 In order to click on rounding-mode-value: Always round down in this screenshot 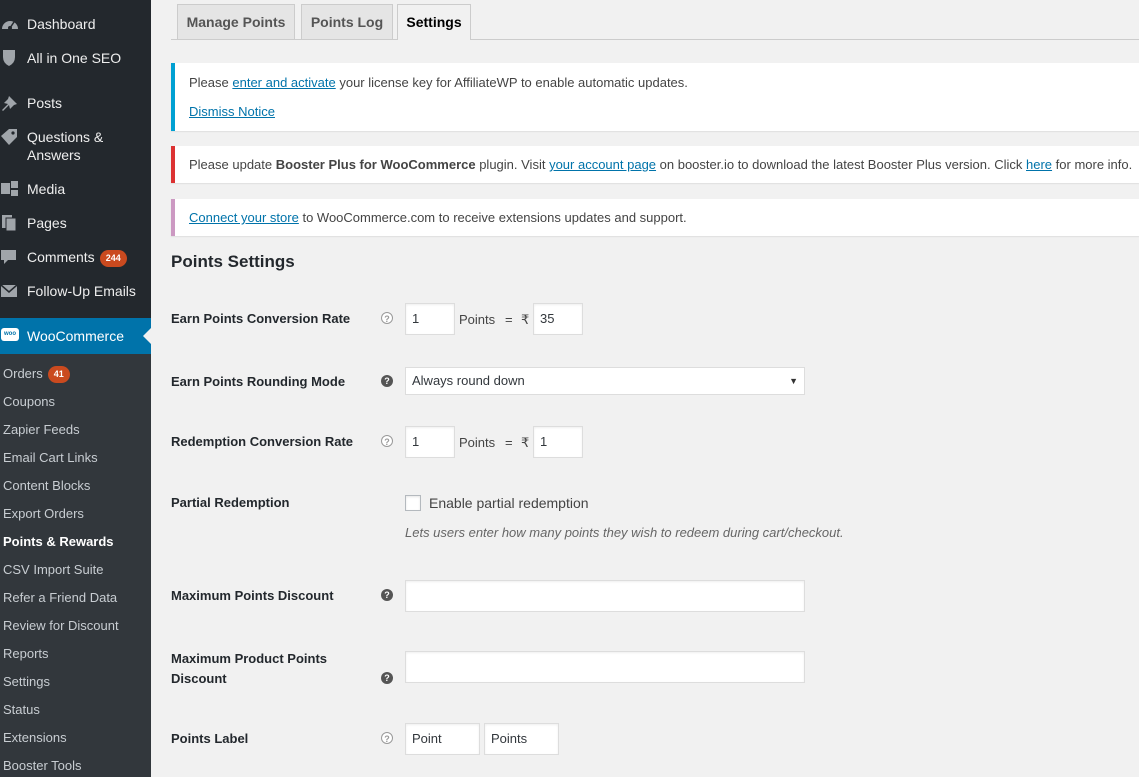, I will do `click(468, 380)`.